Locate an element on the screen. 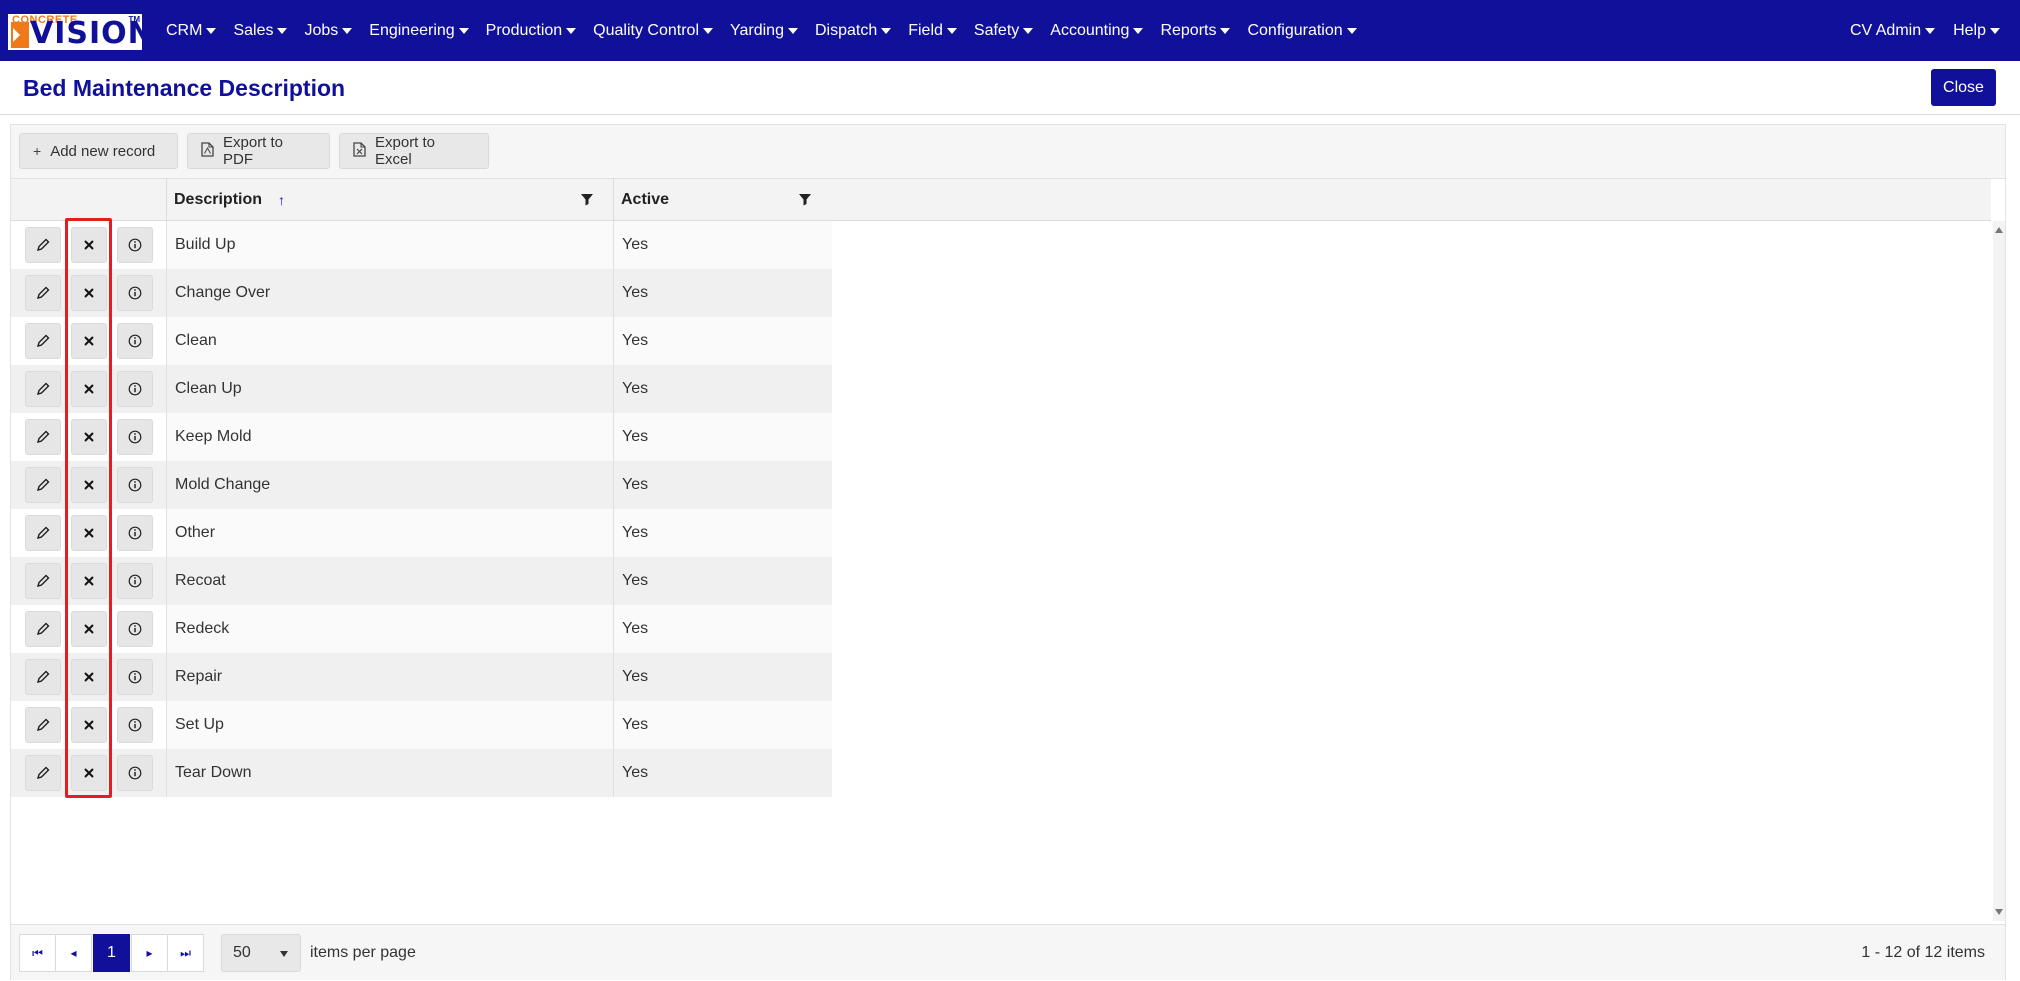 The image size is (2020, 981). nav-user-label: CV Admin is located at coordinates (1885, 30).